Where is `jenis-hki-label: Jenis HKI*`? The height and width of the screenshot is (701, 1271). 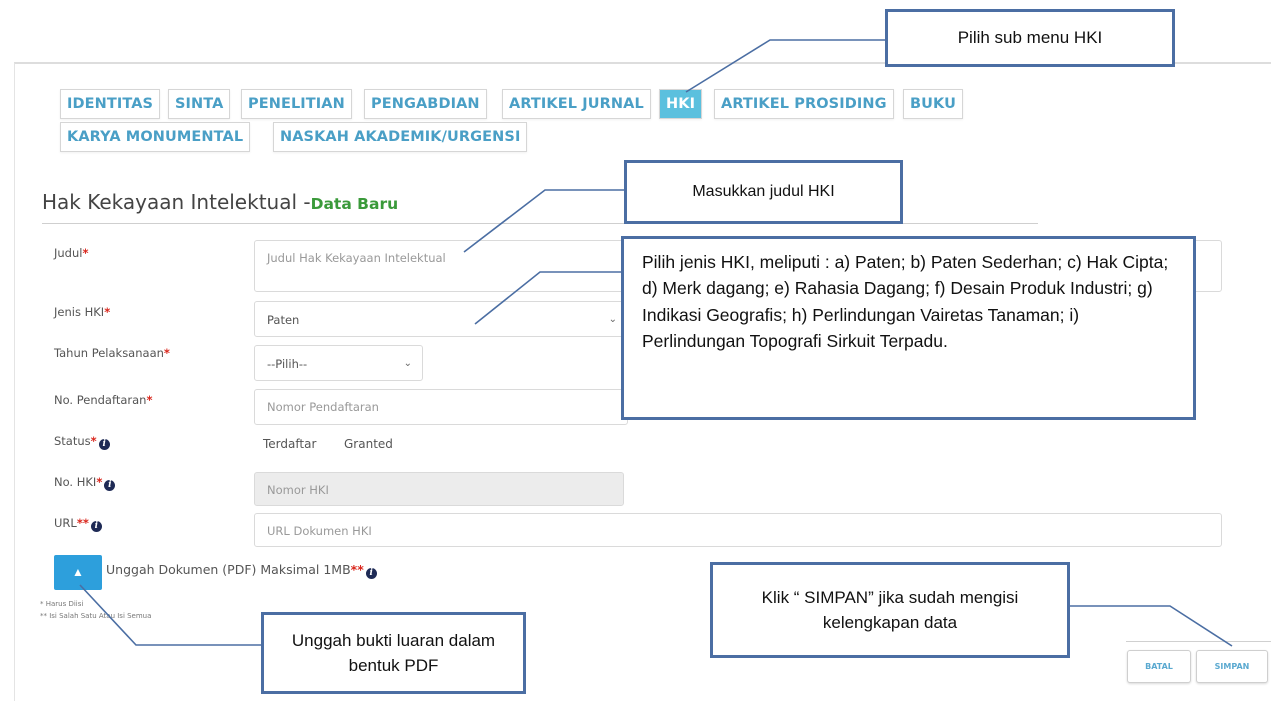 jenis-hki-label: Jenis HKI* is located at coordinates (82, 312).